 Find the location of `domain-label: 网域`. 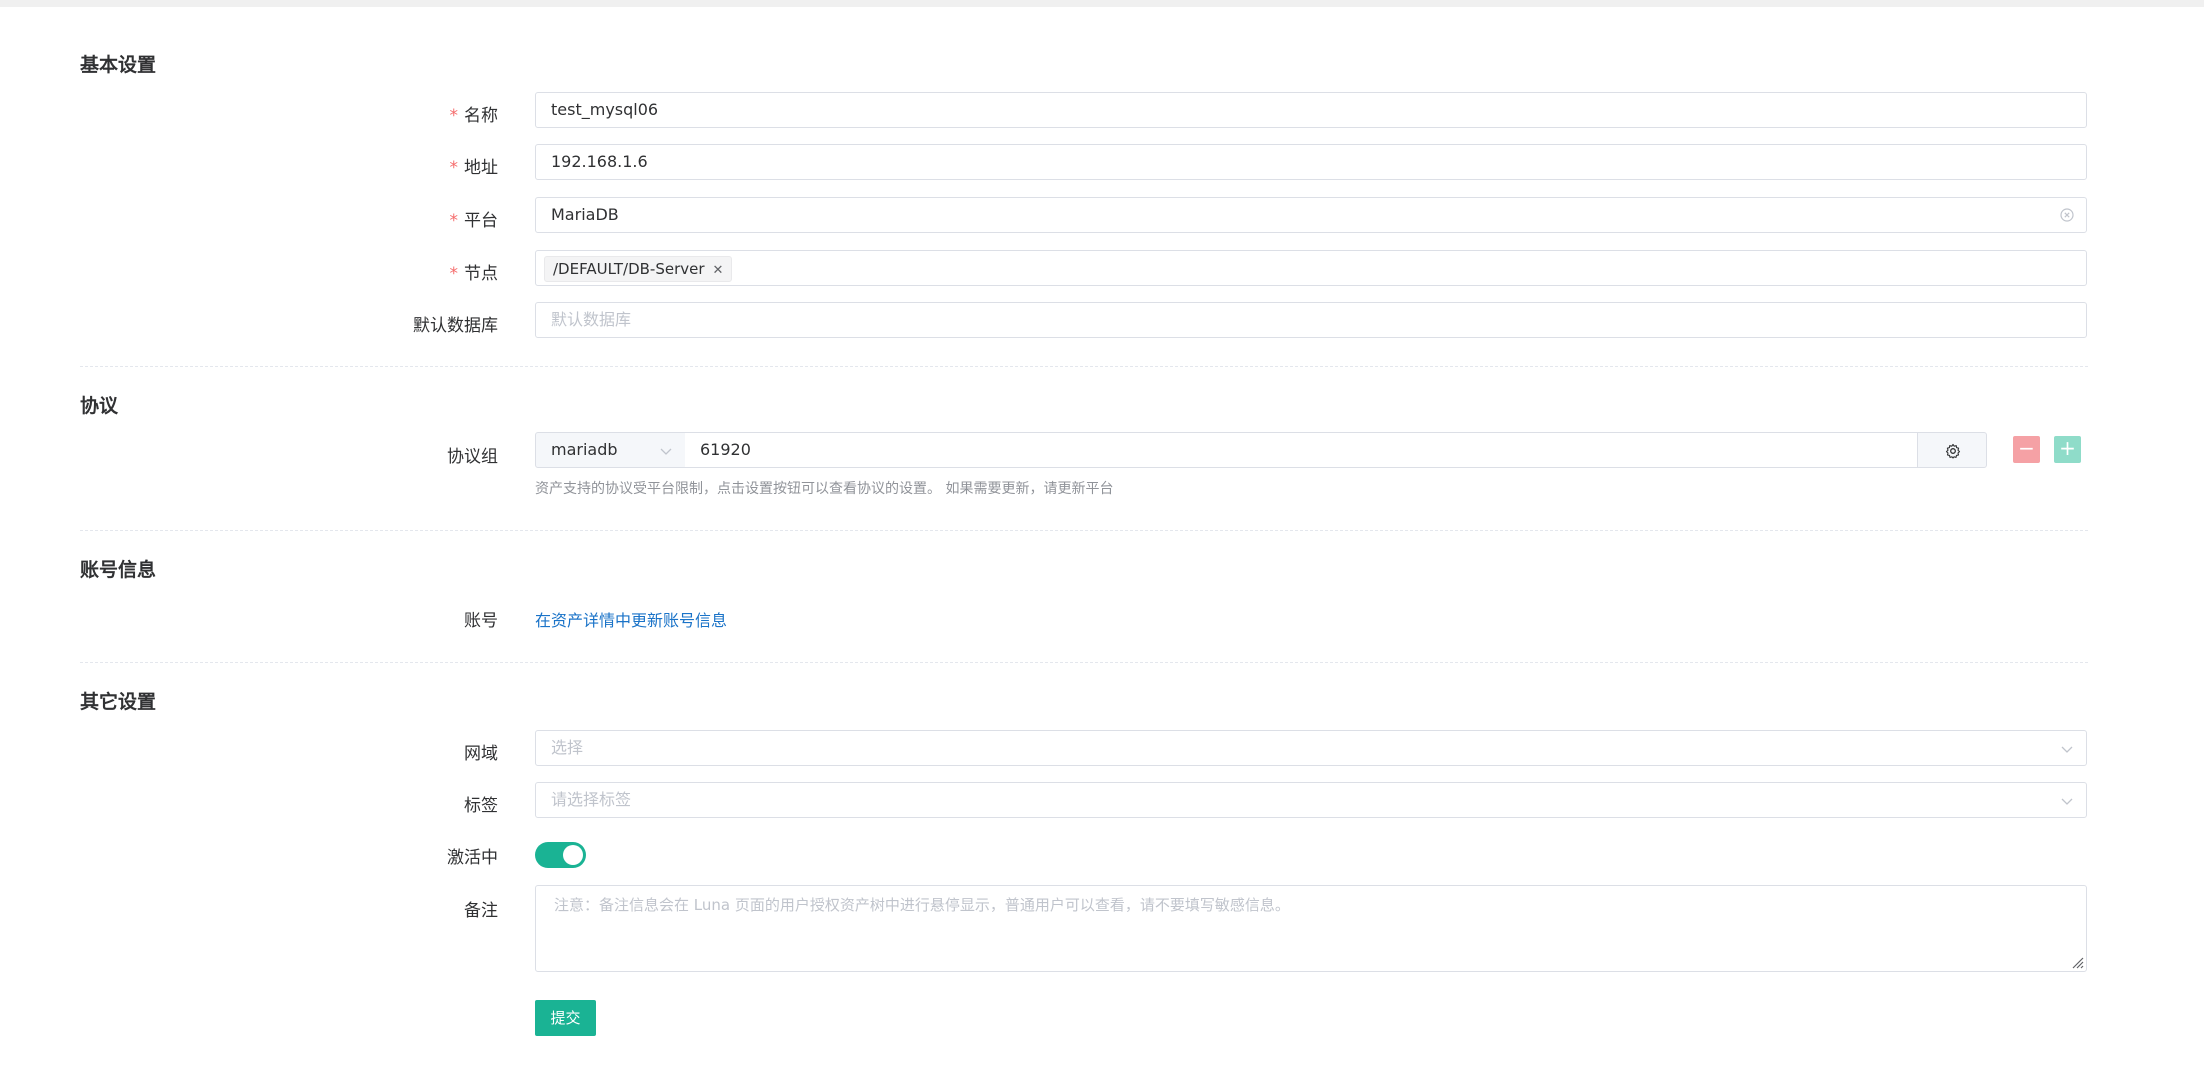

domain-label: 网域 is located at coordinates (481, 754).